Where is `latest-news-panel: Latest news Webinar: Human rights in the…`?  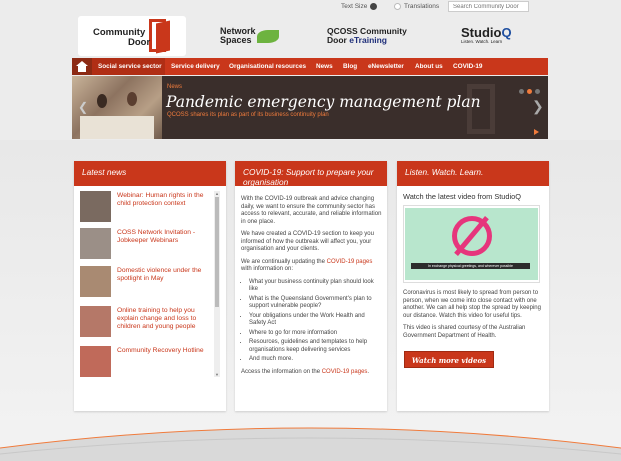 latest-news-panel: Latest news Webinar: Human rights in the… is located at coordinates (150, 286).